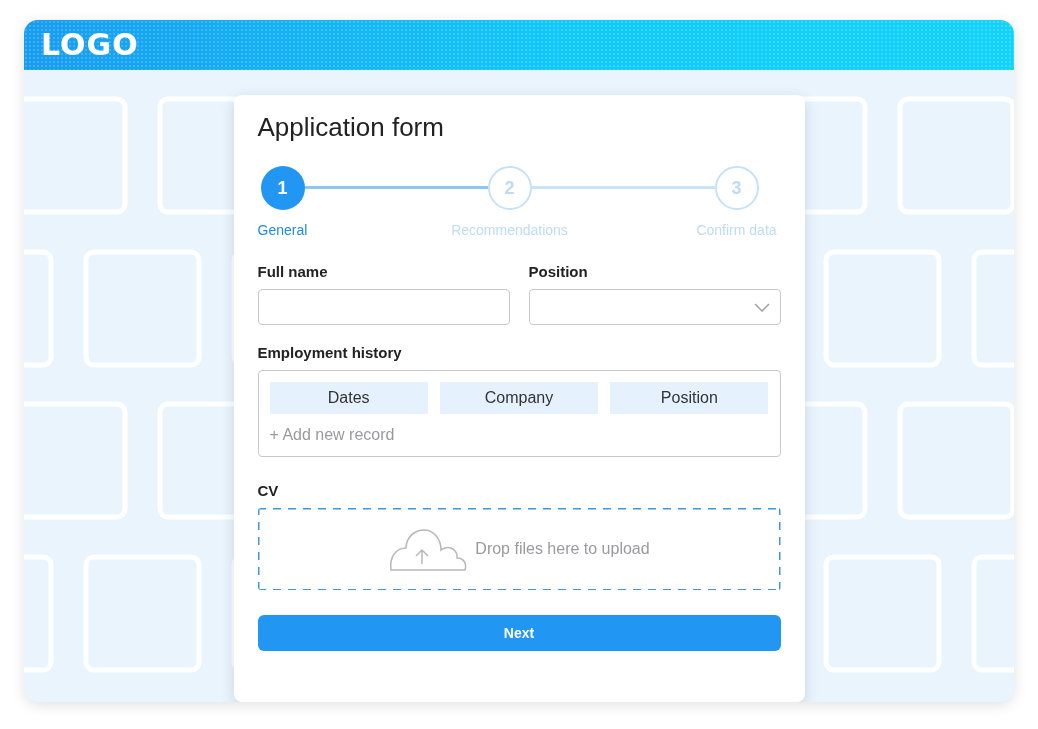 Image resolution: width=1038 pixels, height=729 pixels. I want to click on step-label: Recommendations, so click(509, 230).